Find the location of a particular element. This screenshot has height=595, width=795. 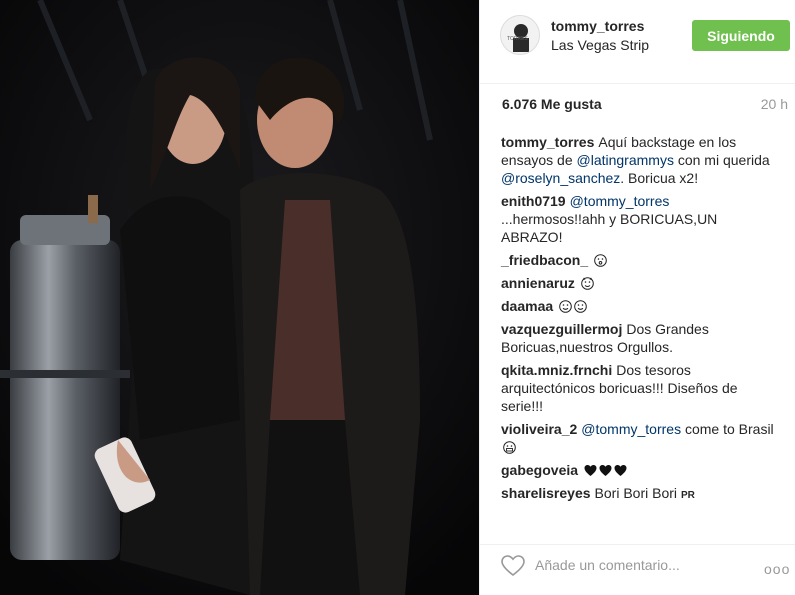

comment-username: _friedbacon_ is located at coordinates (544, 260).